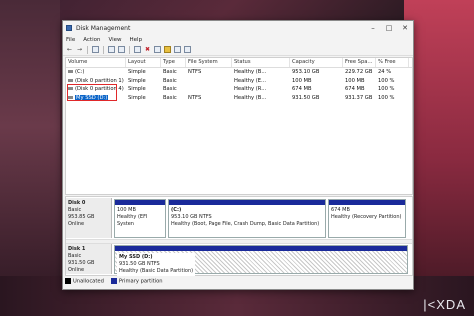 The height and width of the screenshot is (316, 474). Describe the element at coordinates (103, 28) in the screenshot. I see `window-title: Disk Management` at that location.